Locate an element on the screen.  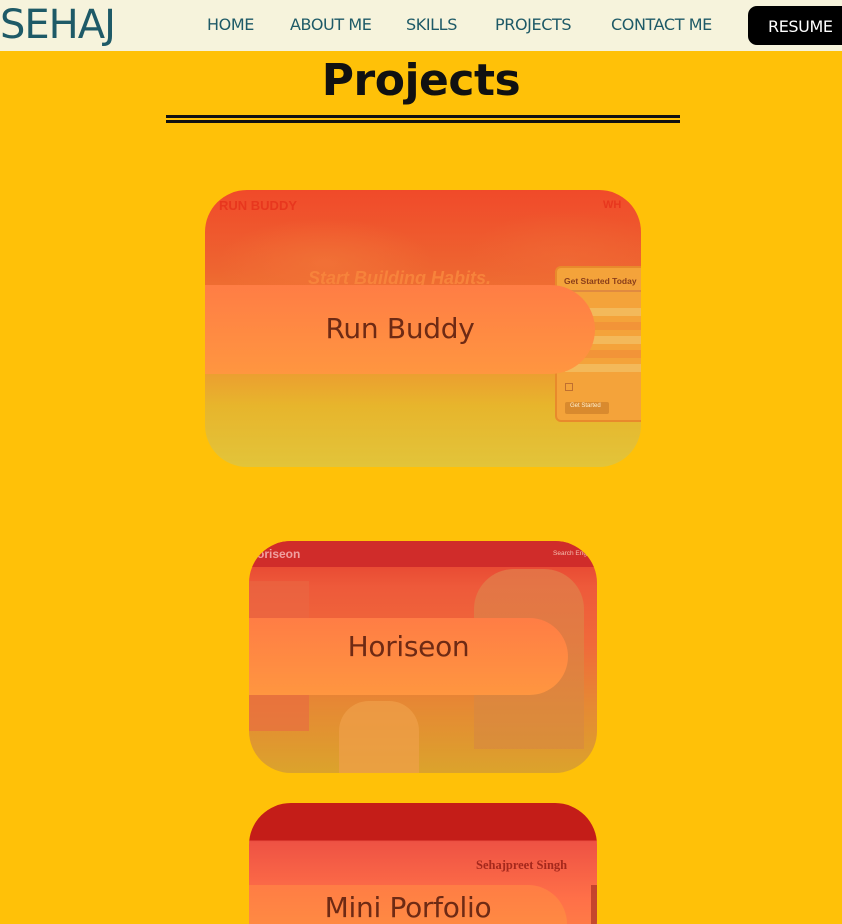
preview-form-title: Get Started Today is located at coordinates (600, 281).